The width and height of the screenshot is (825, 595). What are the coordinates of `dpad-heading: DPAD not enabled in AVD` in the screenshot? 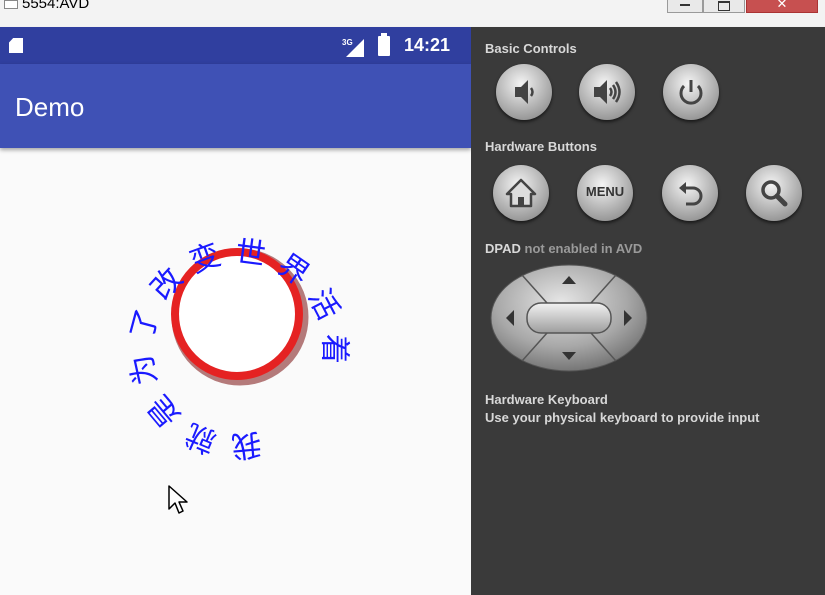 It's located at (563, 248).